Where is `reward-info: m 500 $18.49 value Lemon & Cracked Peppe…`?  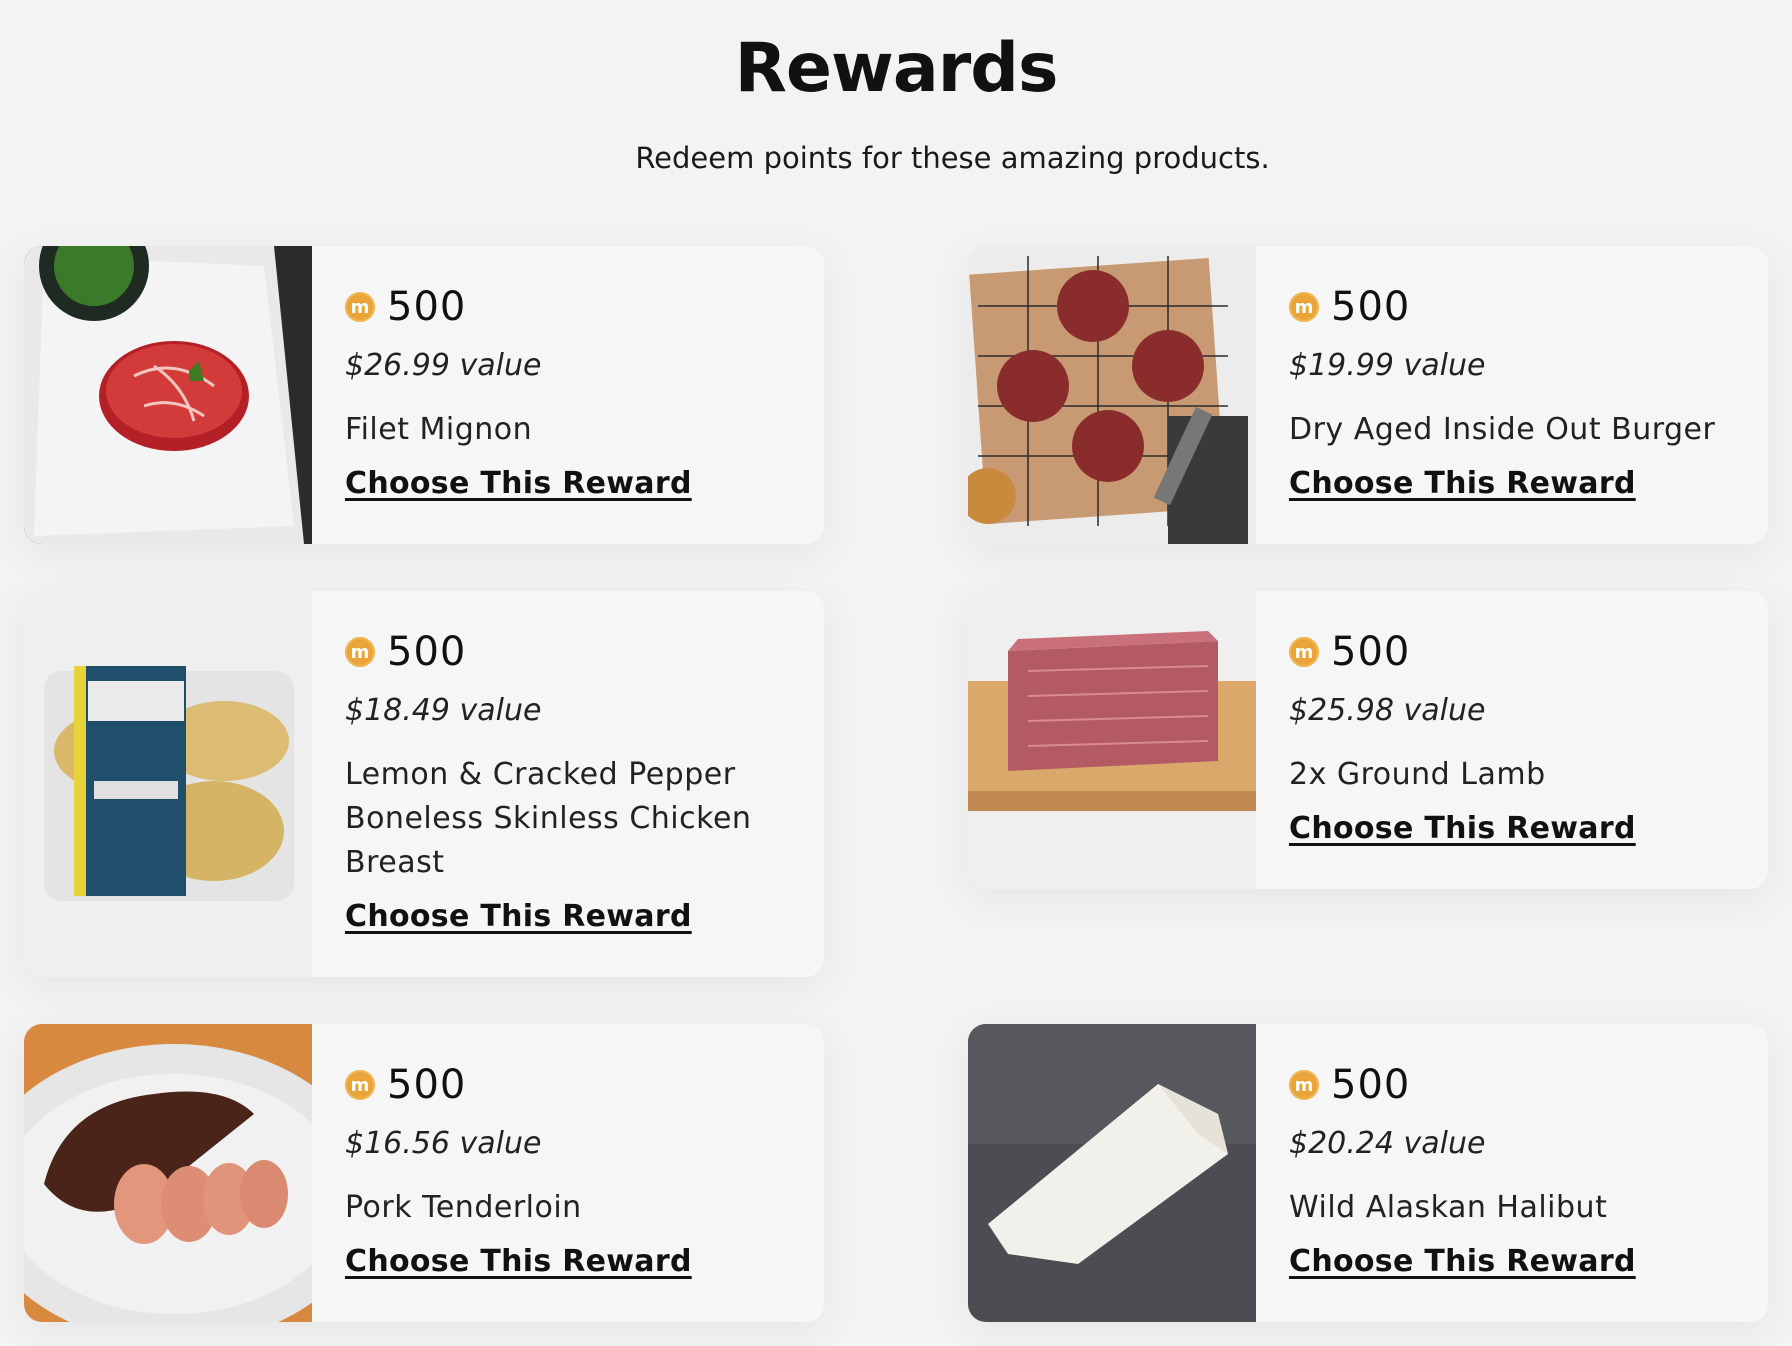
reward-info: m 500 $18.49 value Lemon & Cracked Peppe… is located at coordinates (568, 784).